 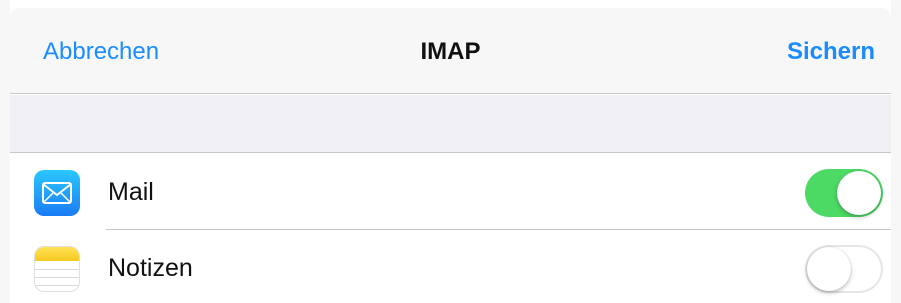 I want to click on mail-toggle, so click(x=844, y=193).